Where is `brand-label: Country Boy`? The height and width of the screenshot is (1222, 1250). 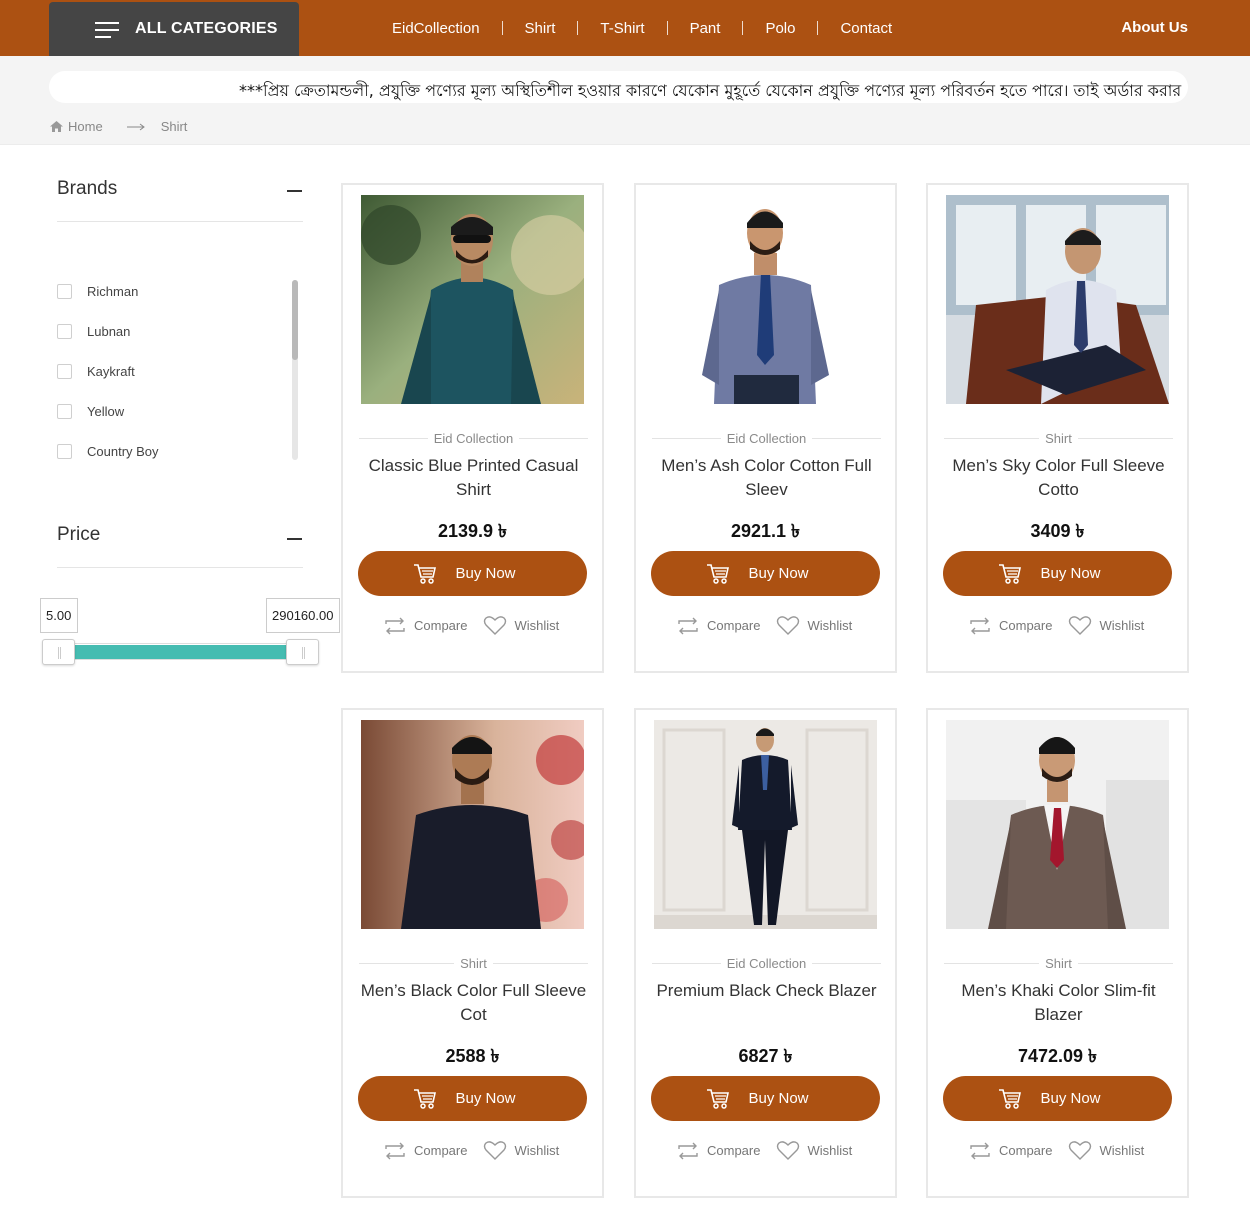 brand-label: Country Boy is located at coordinates (123, 451).